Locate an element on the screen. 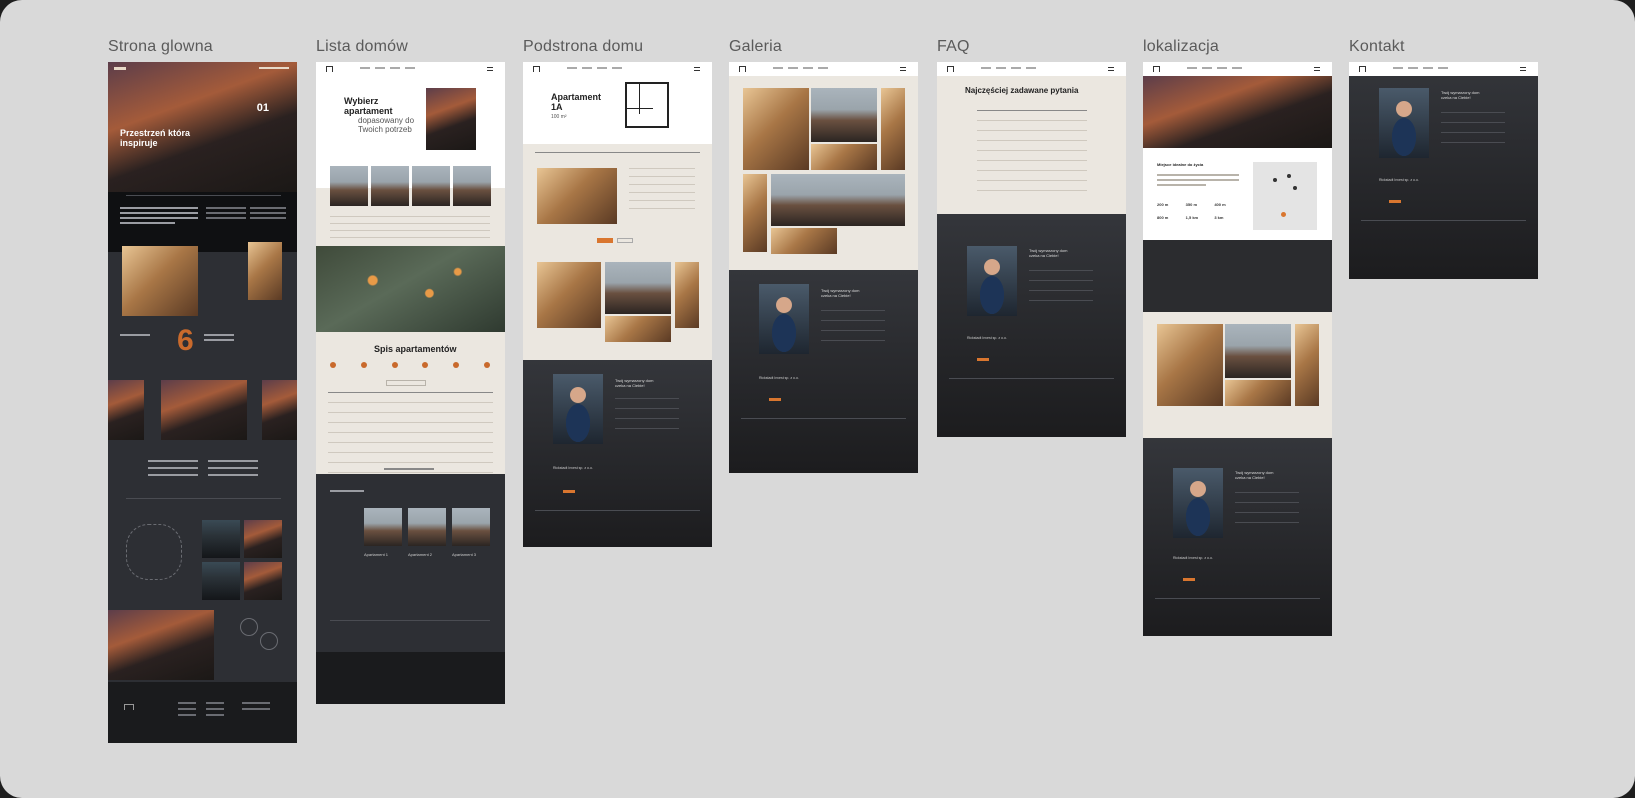 The image size is (1635, 798). hero-heading: Przestrzeń która inspiruje is located at coordinates (155, 138).